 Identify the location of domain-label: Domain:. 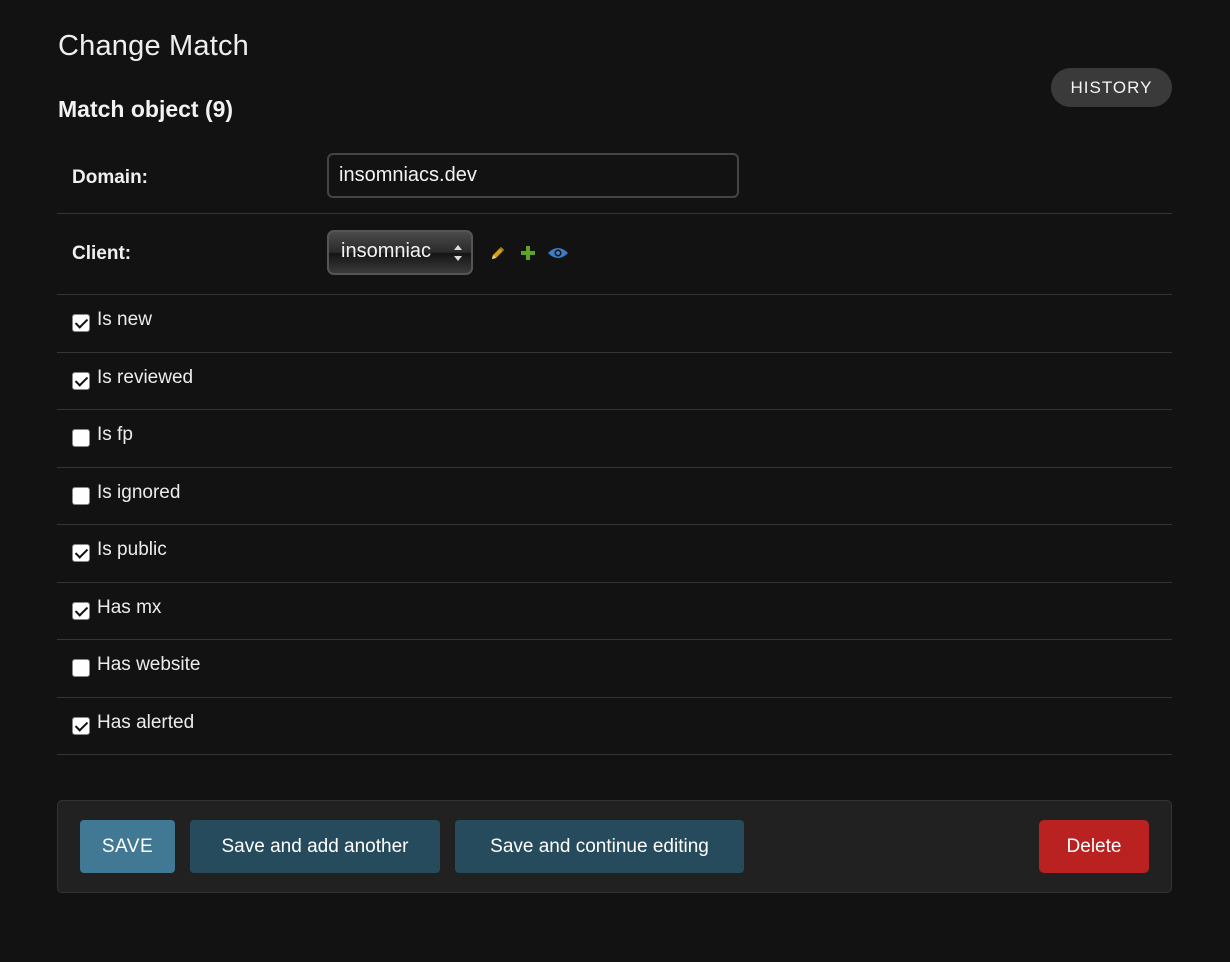
(110, 177).